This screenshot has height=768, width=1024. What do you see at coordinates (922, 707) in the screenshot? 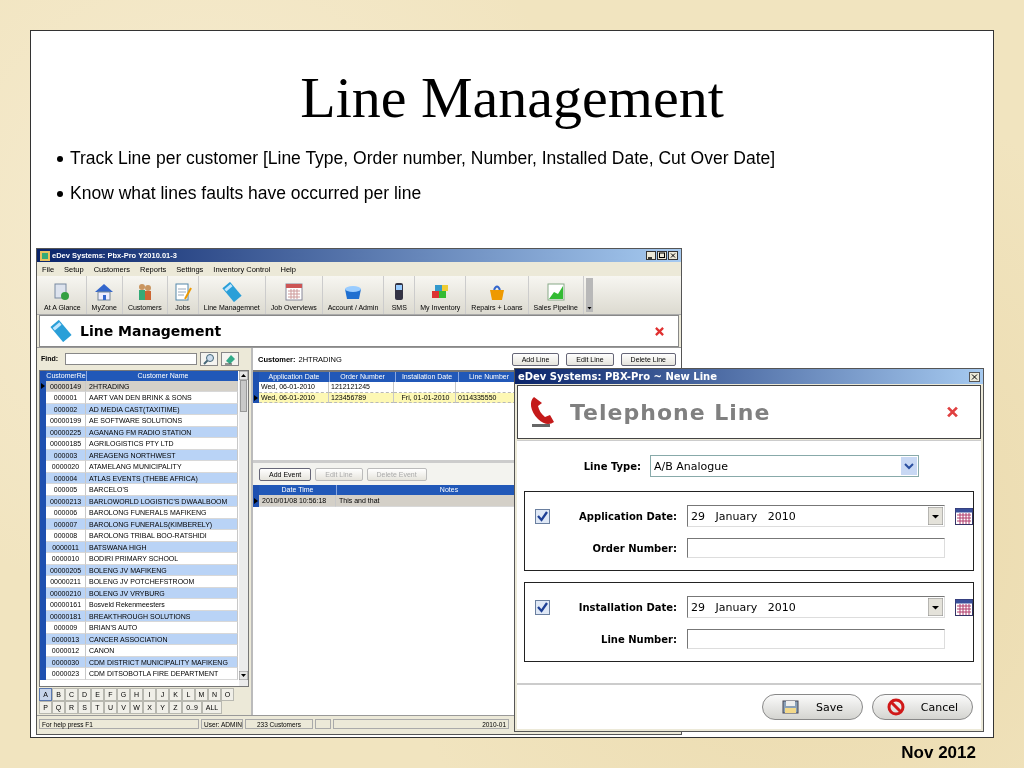
I see `dialog-button: Cancel` at bounding box center [922, 707].